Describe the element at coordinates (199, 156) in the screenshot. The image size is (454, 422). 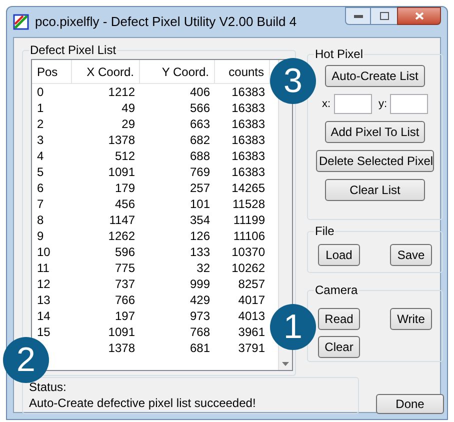
I see `table-cell-text: 688` at that location.